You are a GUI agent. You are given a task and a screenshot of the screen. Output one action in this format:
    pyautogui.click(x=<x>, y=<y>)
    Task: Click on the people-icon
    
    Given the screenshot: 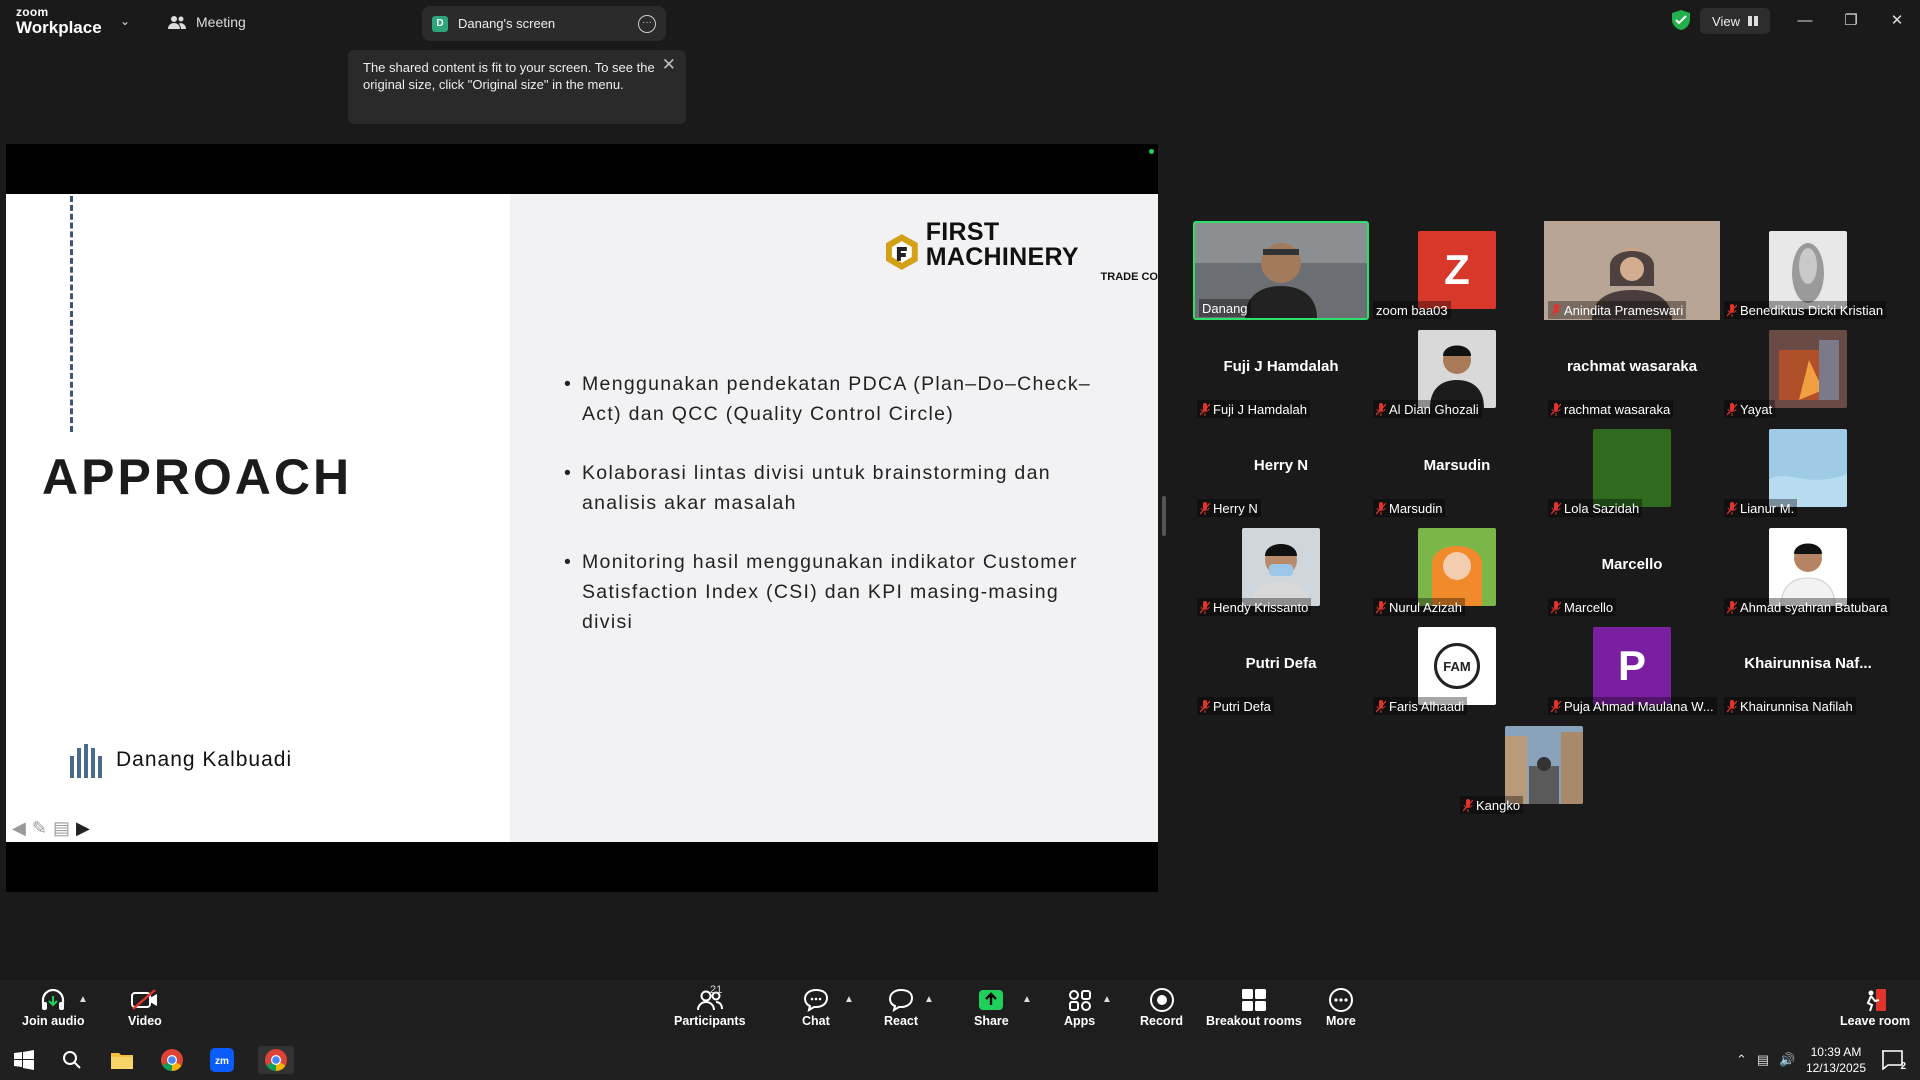 What is the action you would take?
    pyautogui.click(x=177, y=22)
    